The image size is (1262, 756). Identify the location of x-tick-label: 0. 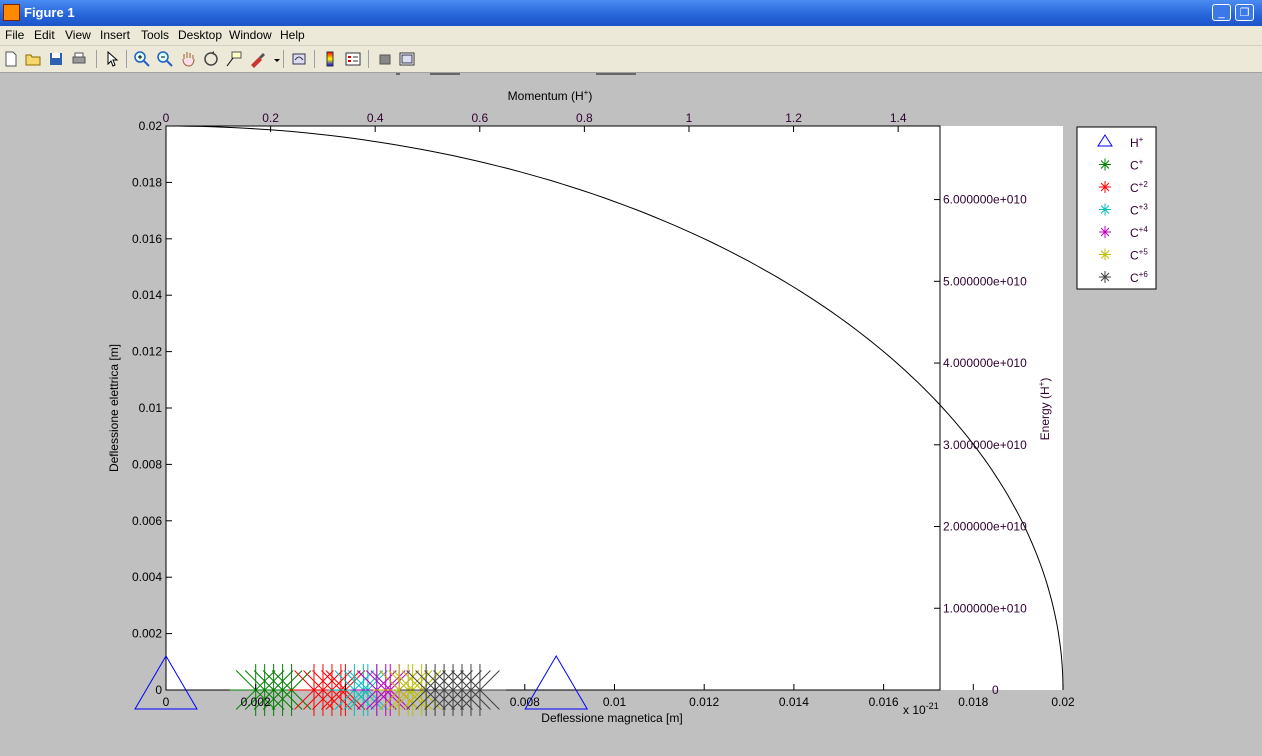
(166, 702).